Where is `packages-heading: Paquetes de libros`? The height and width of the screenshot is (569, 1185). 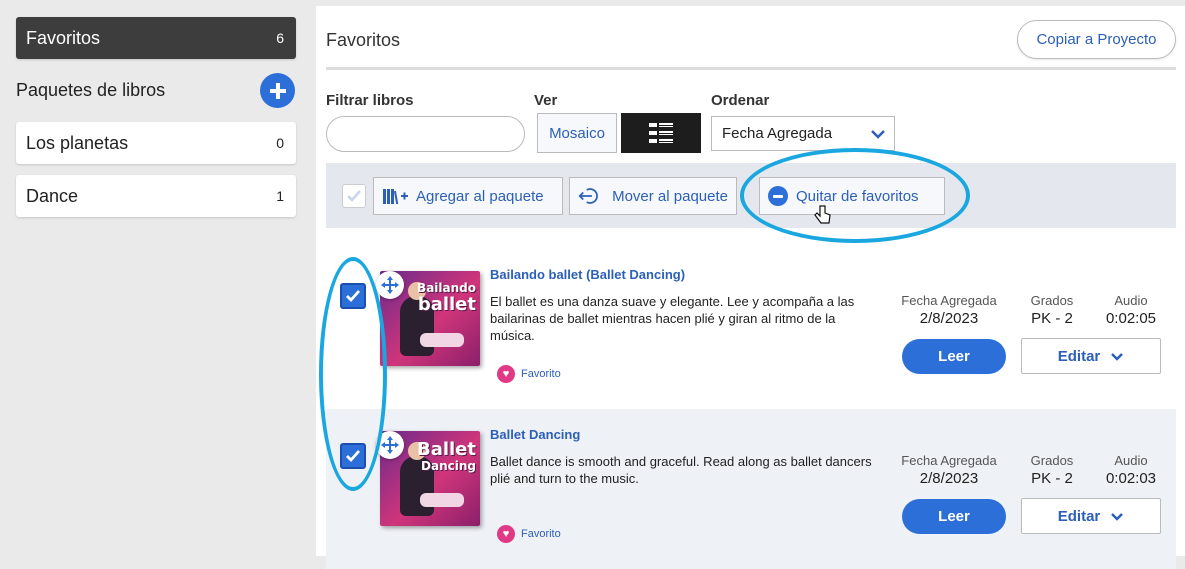
packages-heading: Paquetes de libros is located at coordinates (91, 90).